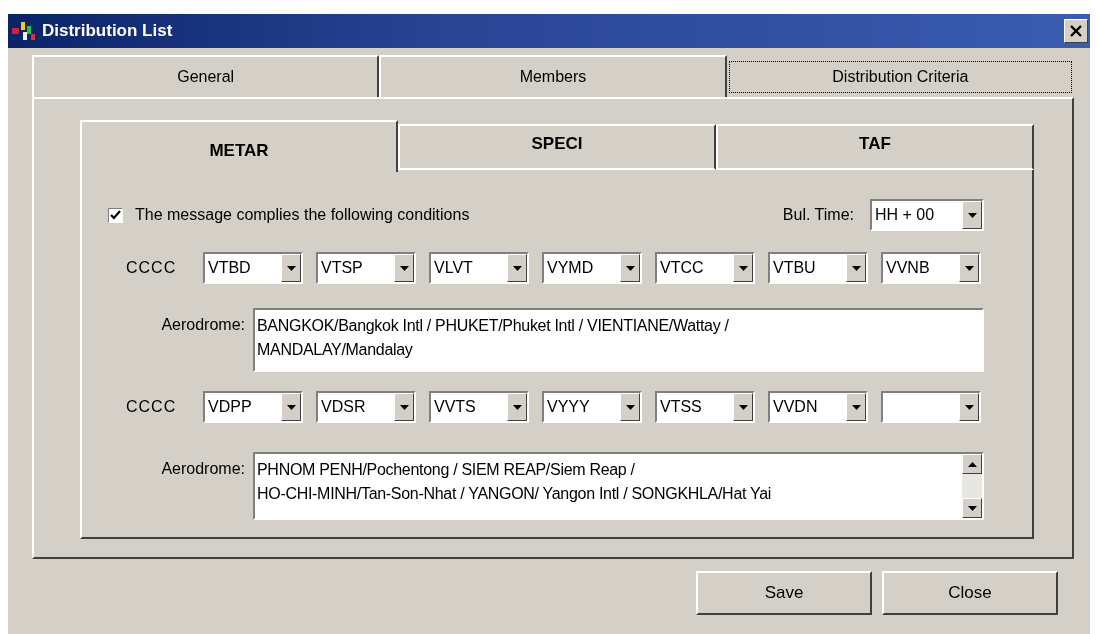 This screenshot has height=634, width=1097. I want to click on dropdown: VTCC, so click(705, 268).